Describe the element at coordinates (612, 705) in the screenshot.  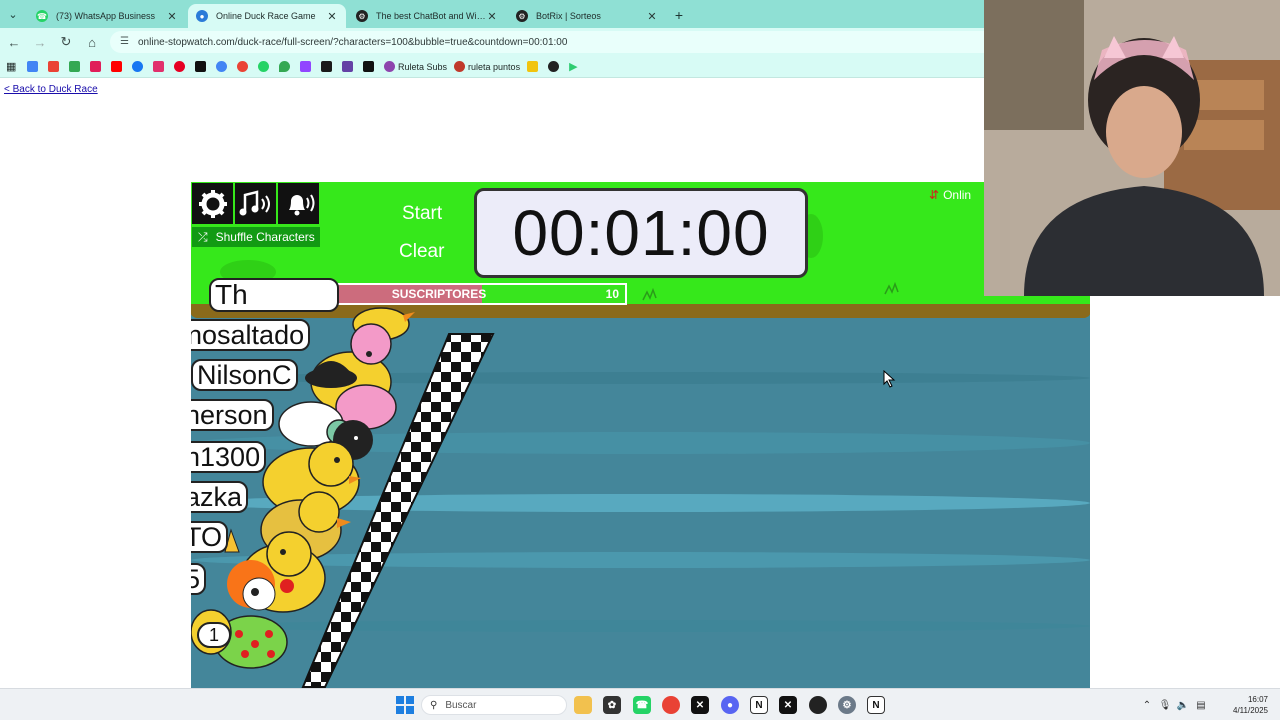
I see `chatgpt-icon: ✿` at that location.